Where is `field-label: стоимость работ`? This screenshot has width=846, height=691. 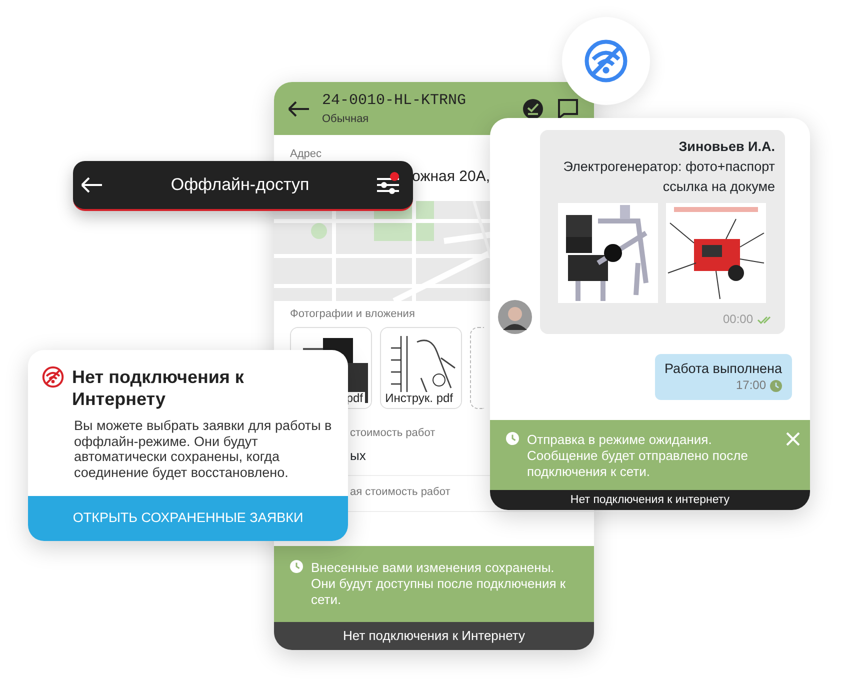
field-label: стоимость работ is located at coordinates (393, 433).